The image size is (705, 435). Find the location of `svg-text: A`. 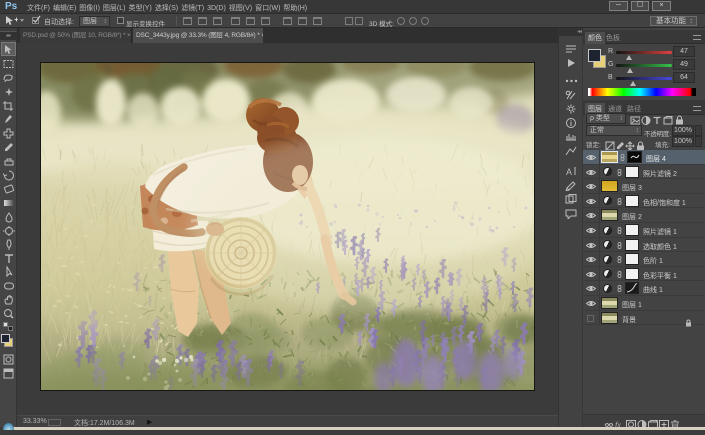

svg-text: A is located at coordinates (569, 172).